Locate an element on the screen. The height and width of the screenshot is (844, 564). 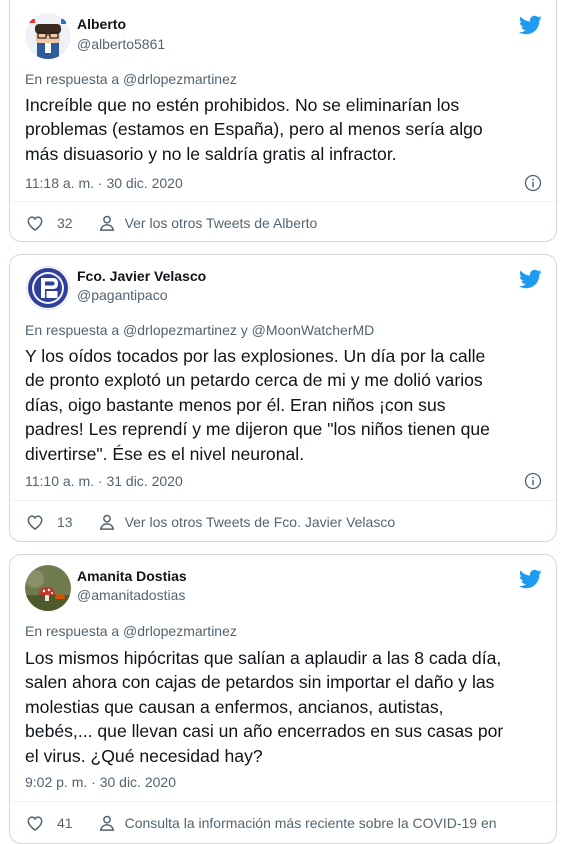
timestamp: 11:18 a. m. · 30 dic. 2020 is located at coordinates (104, 183).